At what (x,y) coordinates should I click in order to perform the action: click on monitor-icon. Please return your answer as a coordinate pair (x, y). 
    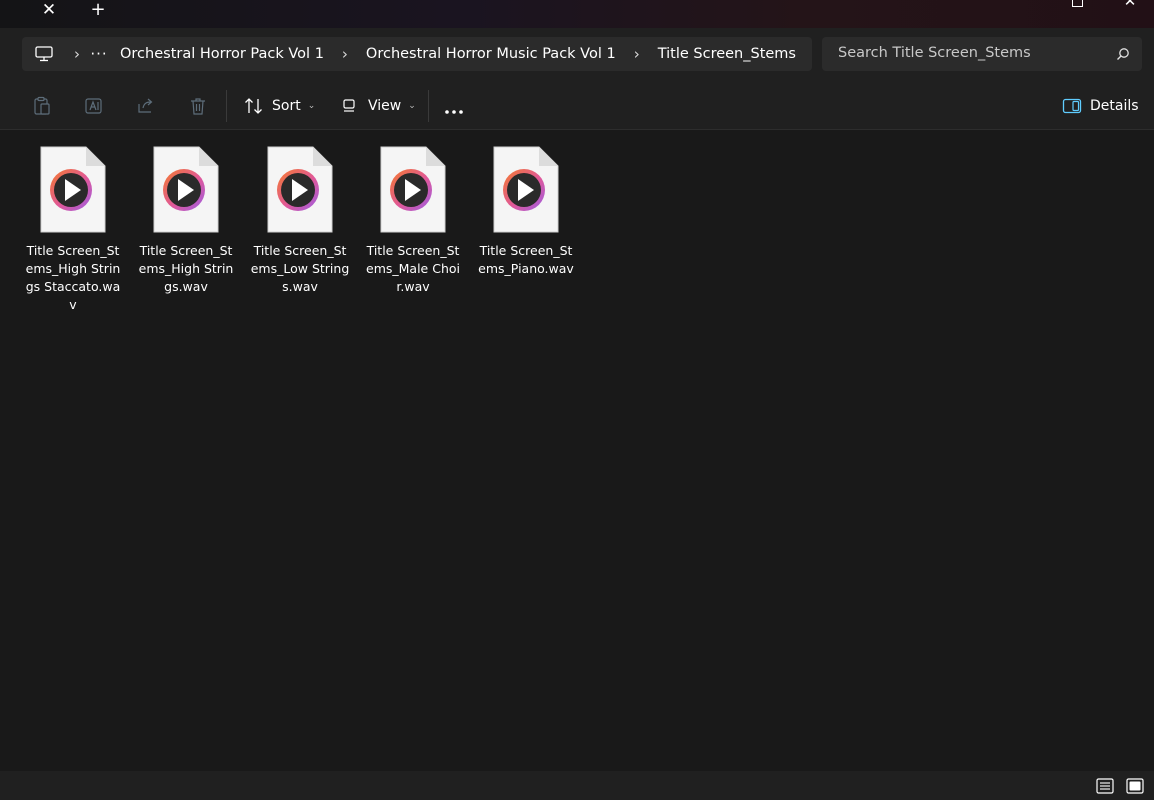
    Looking at the image, I should click on (44, 54).